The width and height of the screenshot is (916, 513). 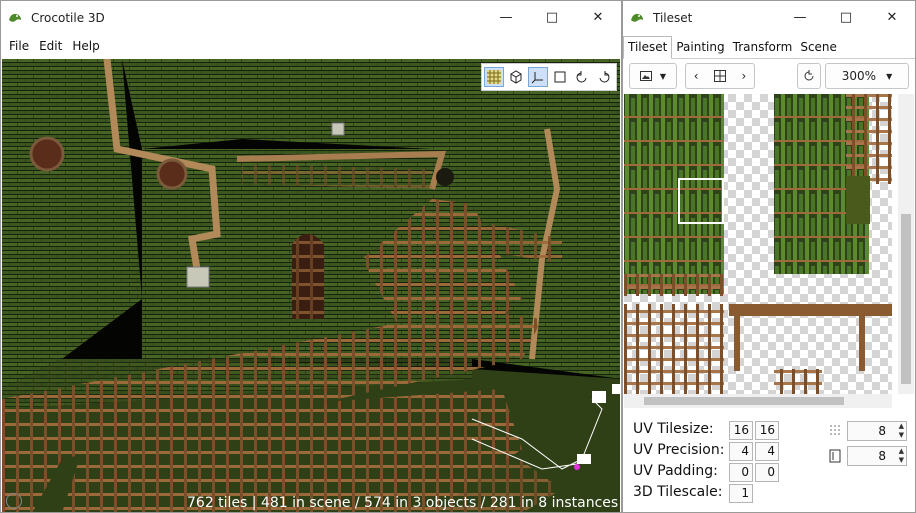 I want to click on select-box-button, so click(x=560, y=77).